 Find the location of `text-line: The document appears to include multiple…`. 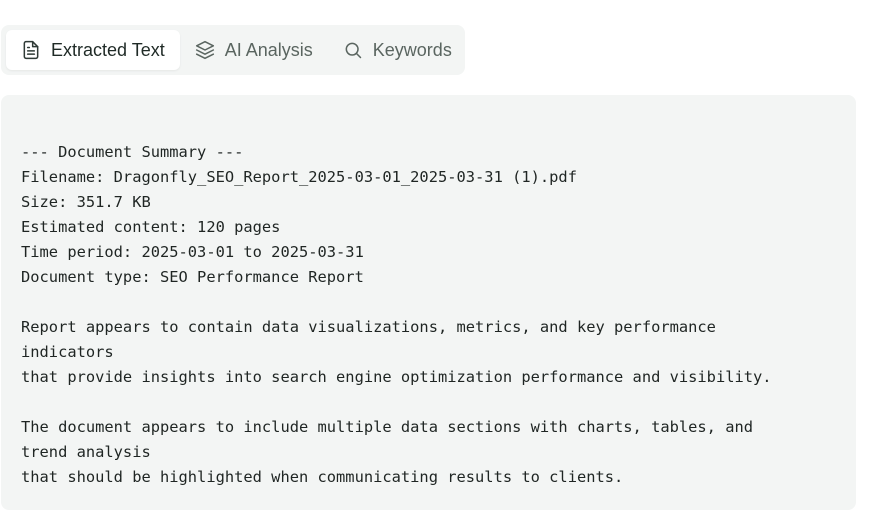

text-line: The document appears to include multiple… is located at coordinates (387, 427).